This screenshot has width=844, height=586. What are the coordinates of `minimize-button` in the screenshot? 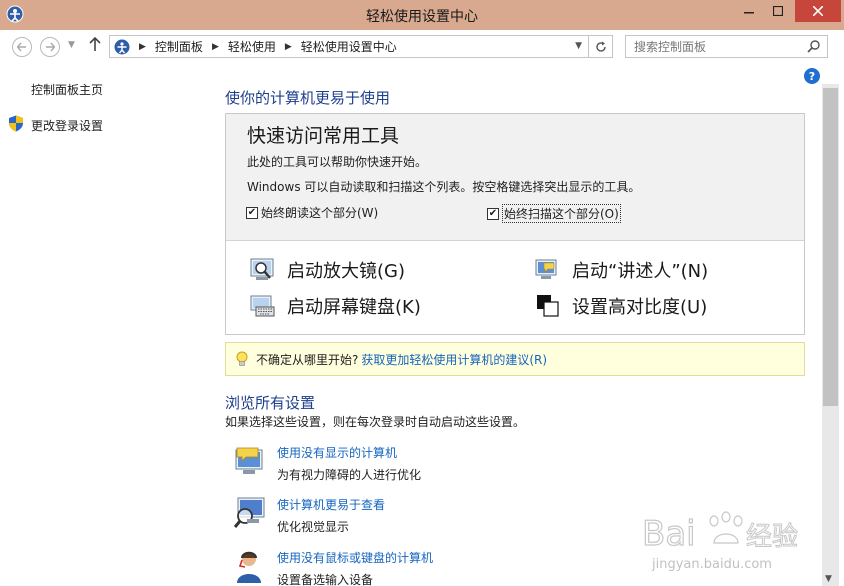 It's located at (749, 11).